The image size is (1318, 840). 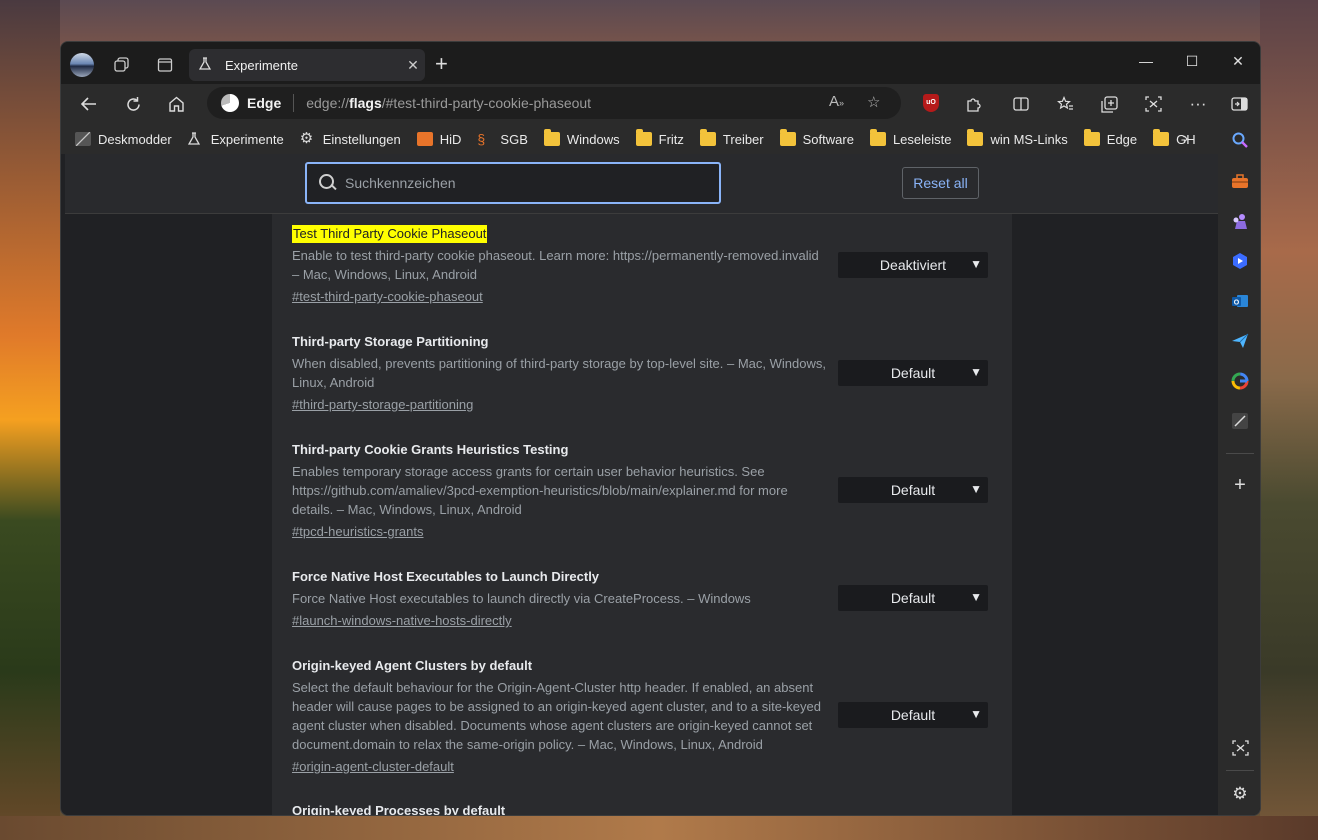 What do you see at coordinates (1174, 138) in the screenshot?
I see `favorite-folder-gh: GH` at bounding box center [1174, 138].